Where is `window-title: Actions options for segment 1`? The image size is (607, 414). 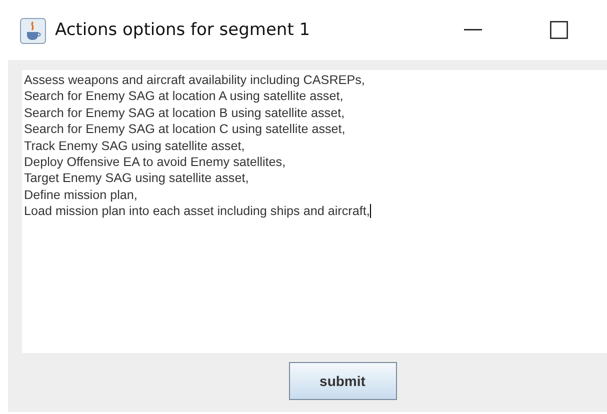 window-title: Actions options for segment 1 is located at coordinates (182, 30).